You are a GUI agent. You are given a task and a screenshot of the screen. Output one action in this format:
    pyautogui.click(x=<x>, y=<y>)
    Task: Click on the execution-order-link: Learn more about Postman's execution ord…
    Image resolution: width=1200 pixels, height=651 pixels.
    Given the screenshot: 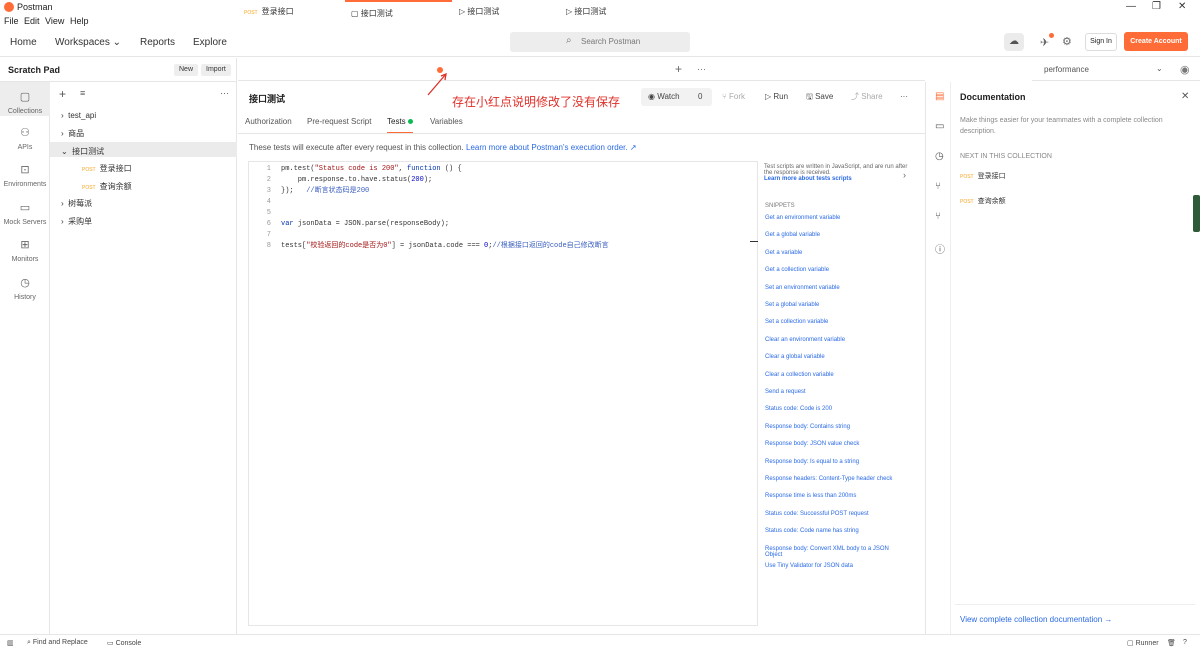 What is the action you would take?
    pyautogui.click(x=551, y=147)
    